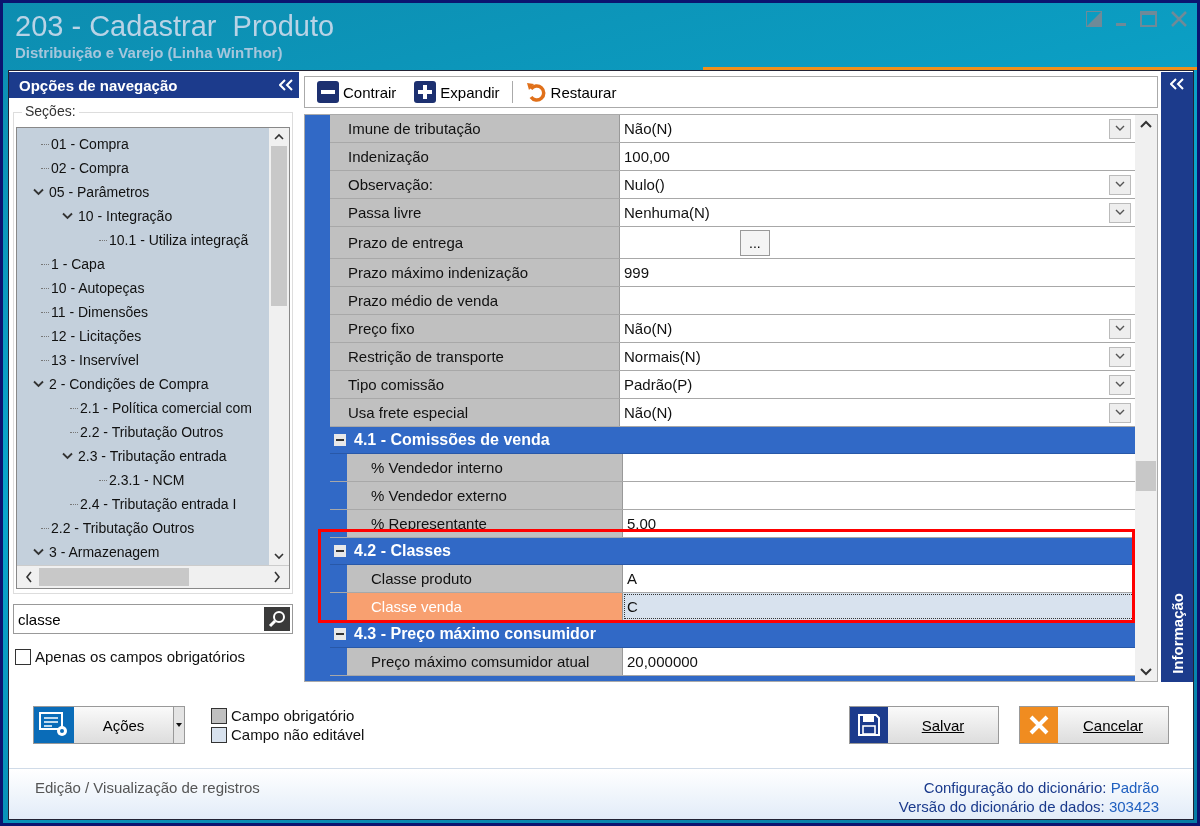 The height and width of the screenshot is (826, 1200). I want to click on property-name: Imune de tributação, so click(475, 128).